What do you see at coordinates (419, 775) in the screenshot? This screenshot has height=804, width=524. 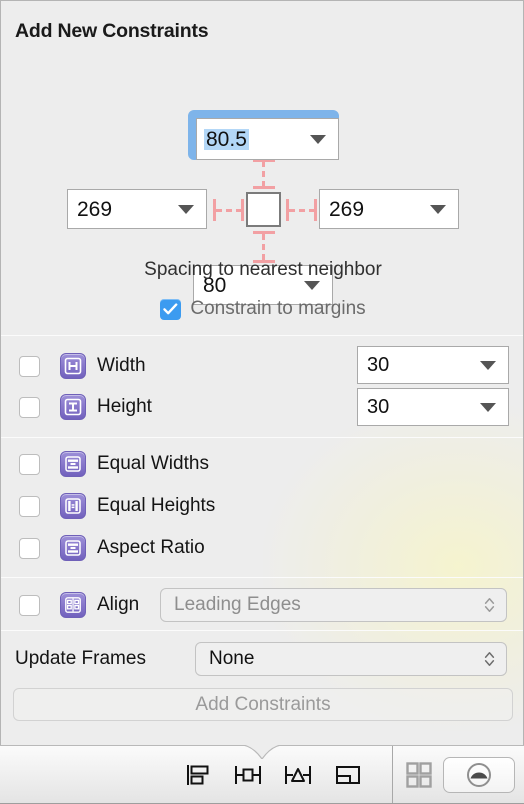 I see `grid-view-icon` at bounding box center [419, 775].